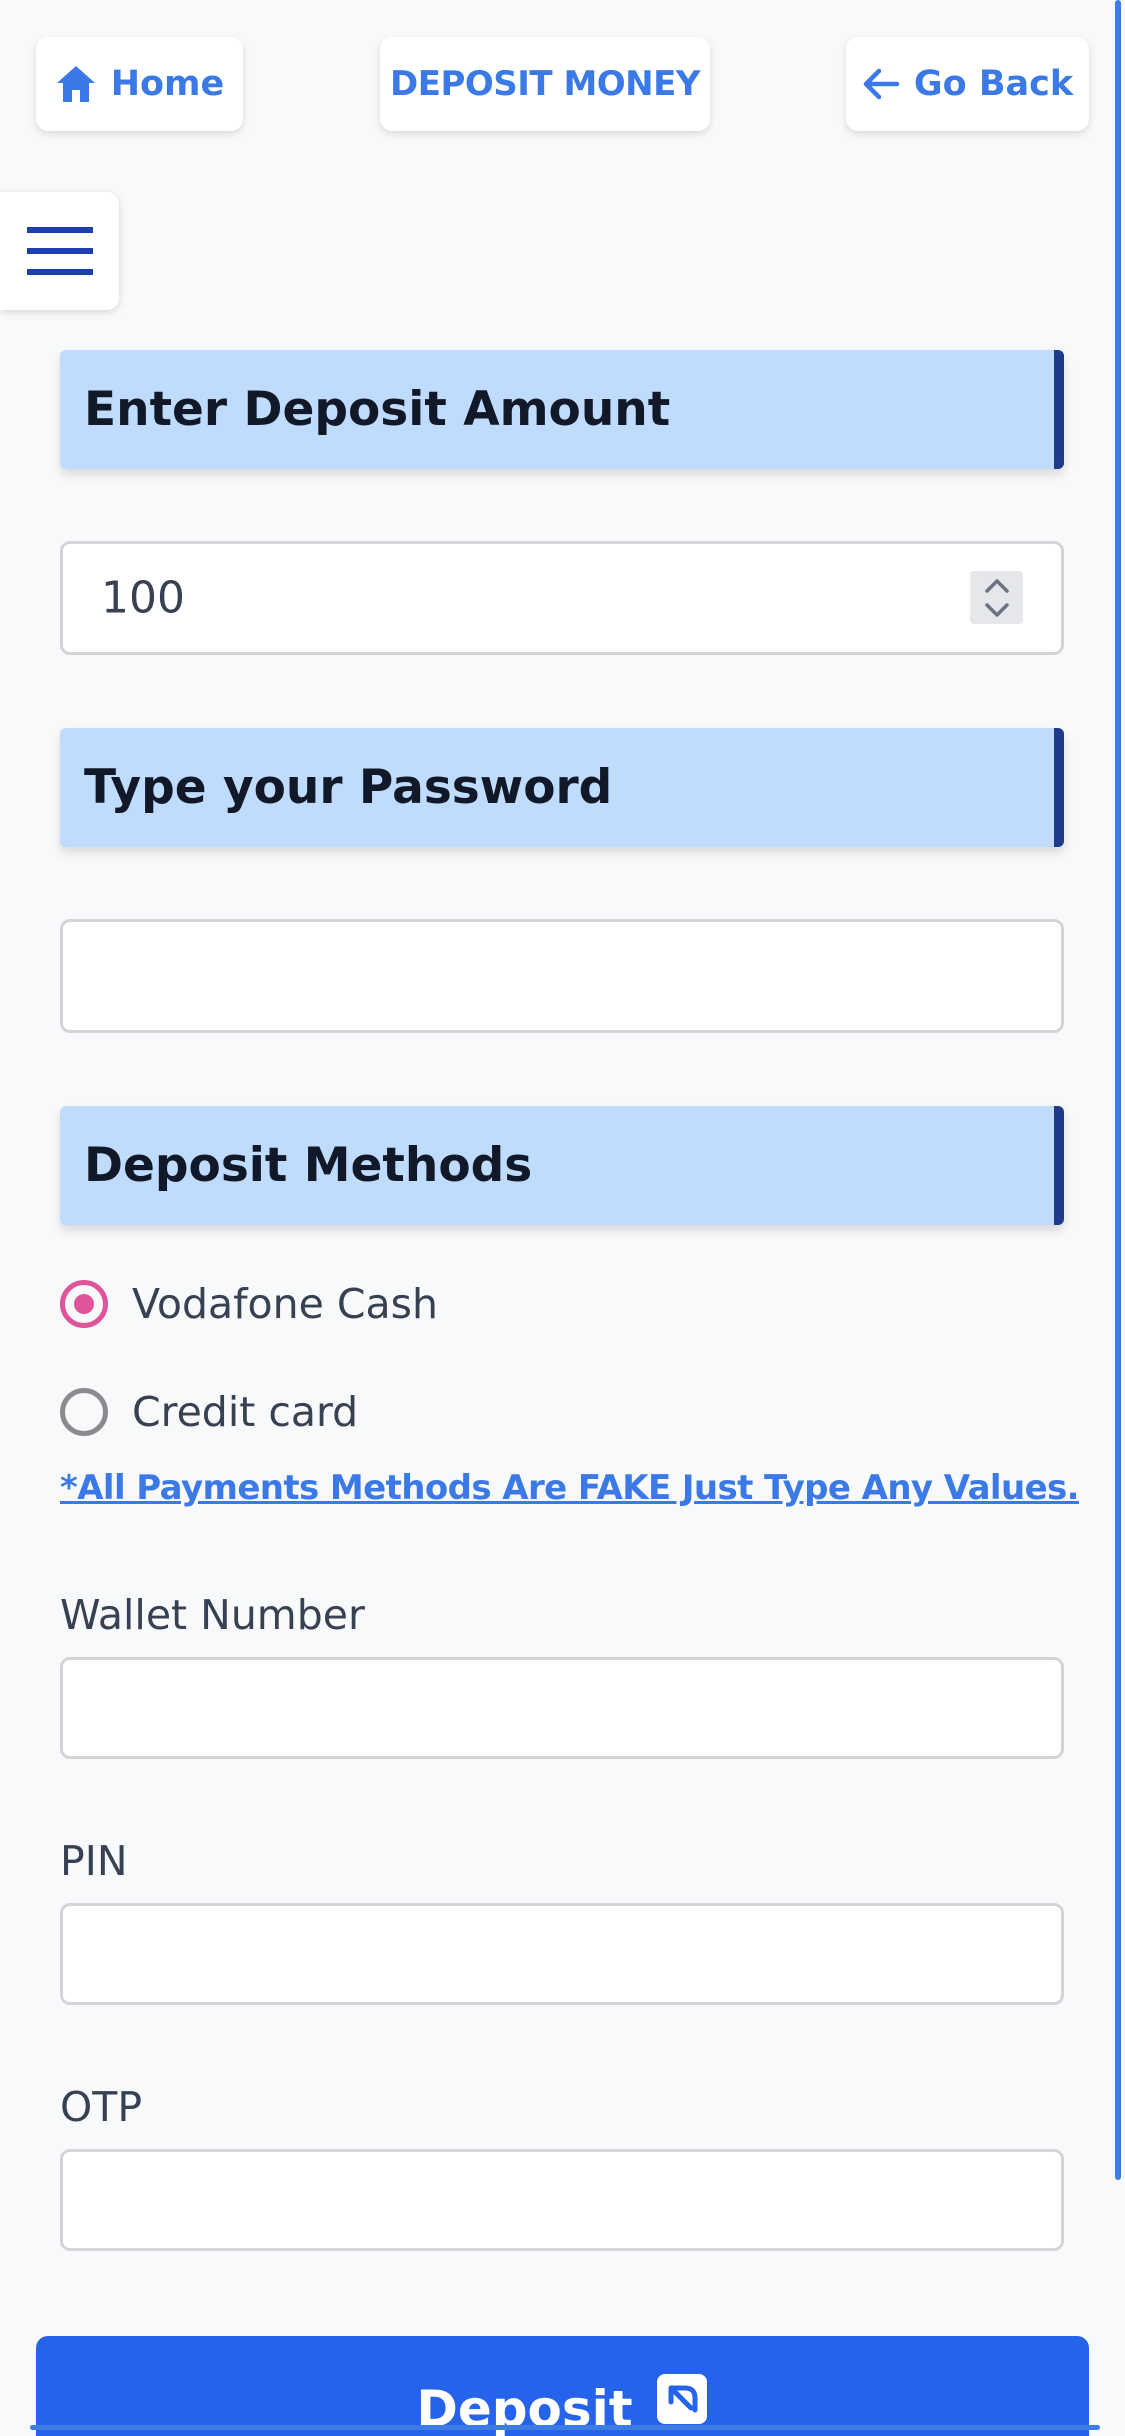 The image size is (1125, 2436). Describe the element at coordinates (562, 1954) in the screenshot. I see `pin-input` at that location.